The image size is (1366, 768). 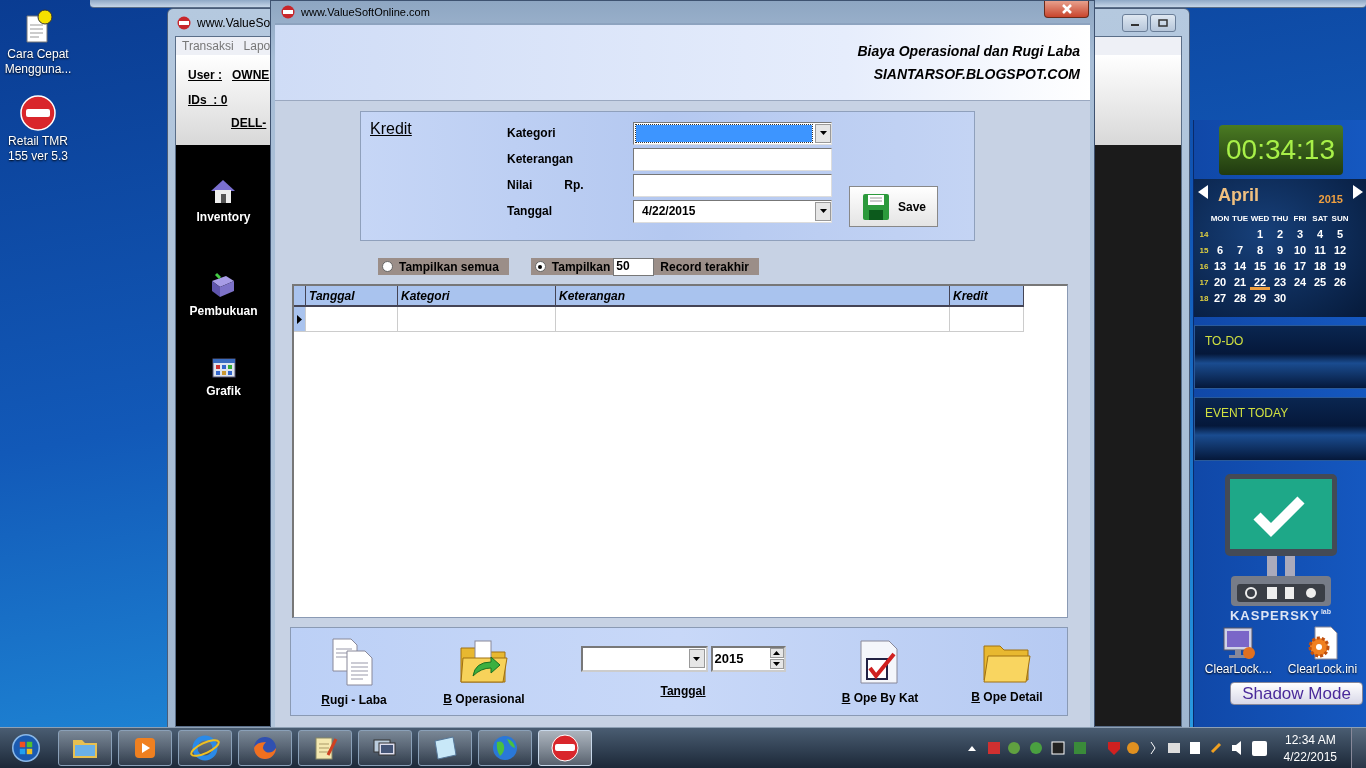 What do you see at coordinates (1280, 250) in the screenshot?
I see `calendar-day: 9` at bounding box center [1280, 250].